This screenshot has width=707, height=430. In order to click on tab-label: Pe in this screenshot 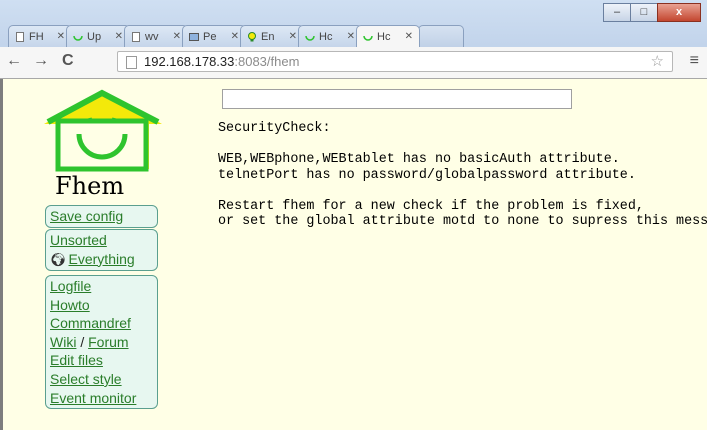, I will do `click(210, 36)`.